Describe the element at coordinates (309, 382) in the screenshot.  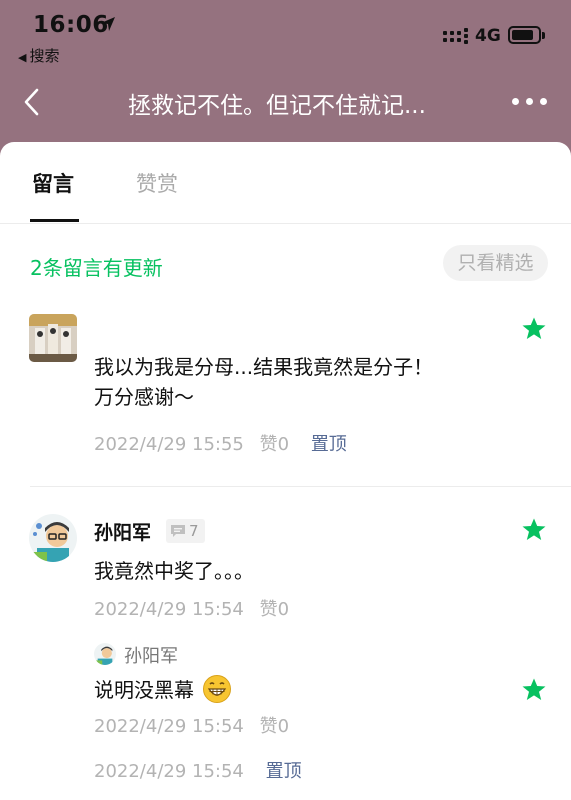
I see `comment-text: 我以为我是分母...结果我竟然是分子！ 万分感谢～` at that location.